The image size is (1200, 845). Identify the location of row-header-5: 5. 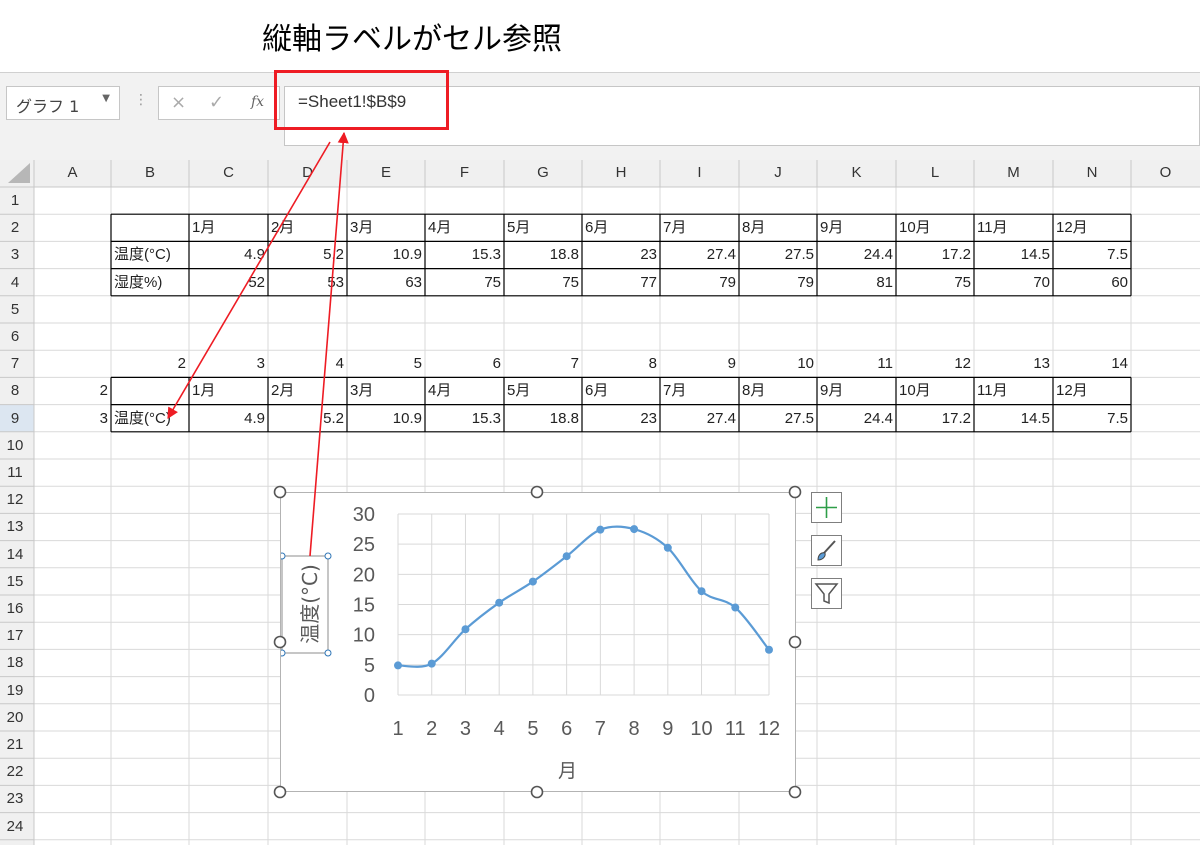
(15, 309).